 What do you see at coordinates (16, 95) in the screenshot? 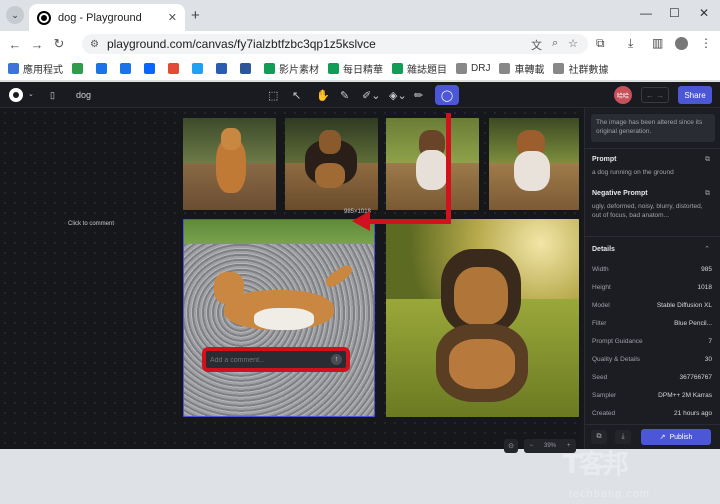
I see `playground-logo-icon` at bounding box center [16, 95].